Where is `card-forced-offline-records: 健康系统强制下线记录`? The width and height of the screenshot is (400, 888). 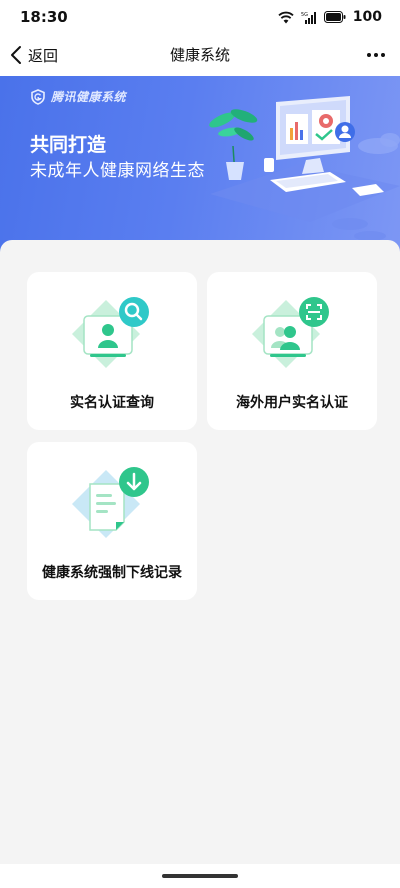
card-forced-offline-records: 健康系统强制下线记录 is located at coordinates (112, 521).